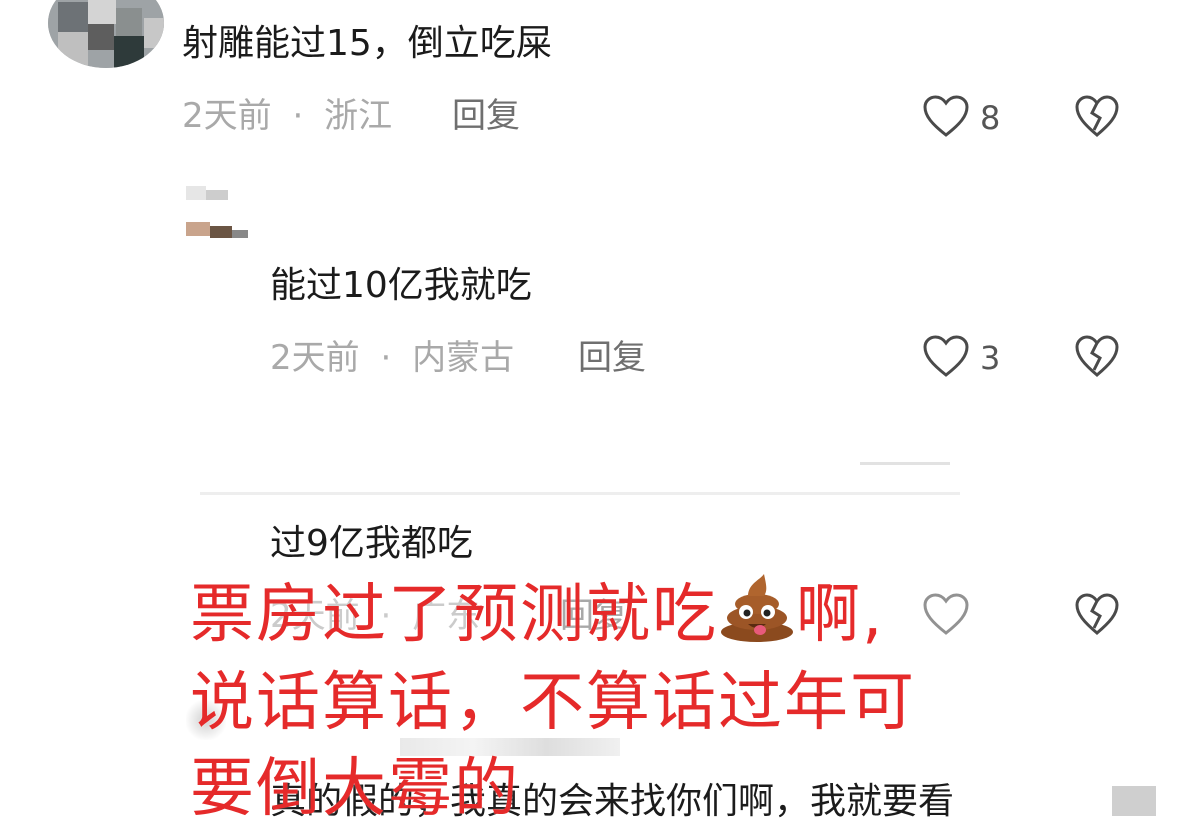 The image size is (1179, 837). What do you see at coordinates (371, 543) in the screenshot?
I see `comment-text: 过9亿我都吃` at bounding box center [371, 543].